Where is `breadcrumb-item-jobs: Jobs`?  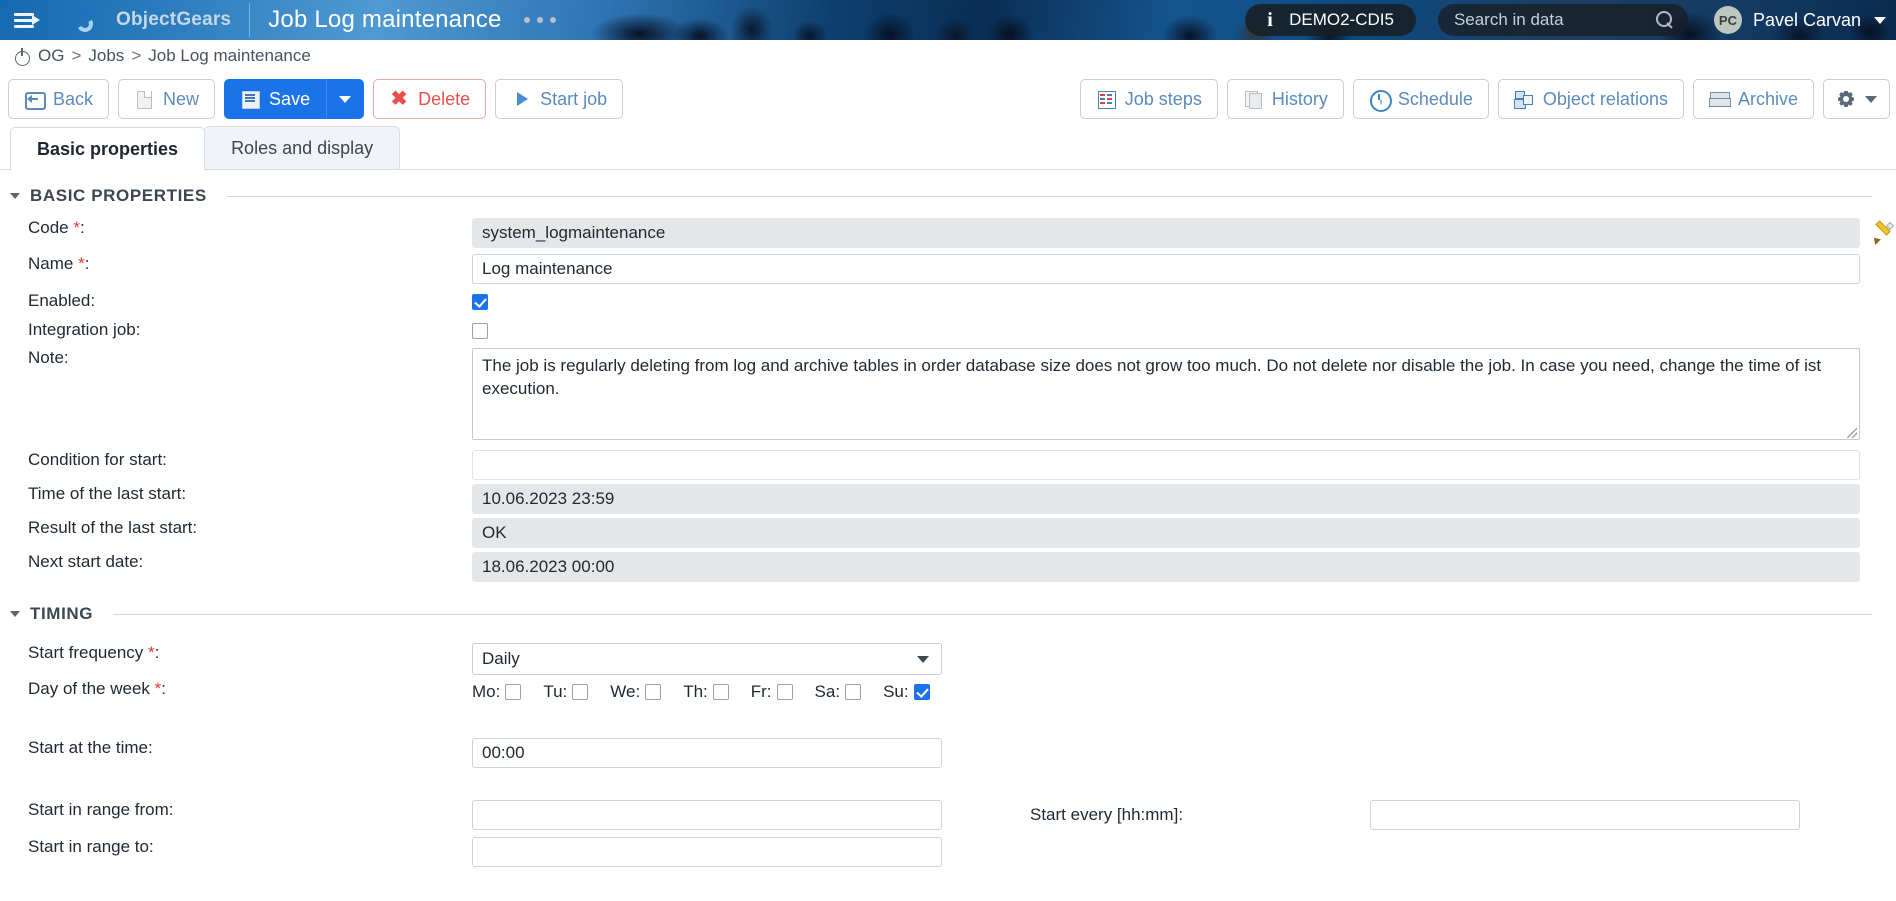 breadcrumb-item-jobs: Jobs is located at coordinates (106, 56).